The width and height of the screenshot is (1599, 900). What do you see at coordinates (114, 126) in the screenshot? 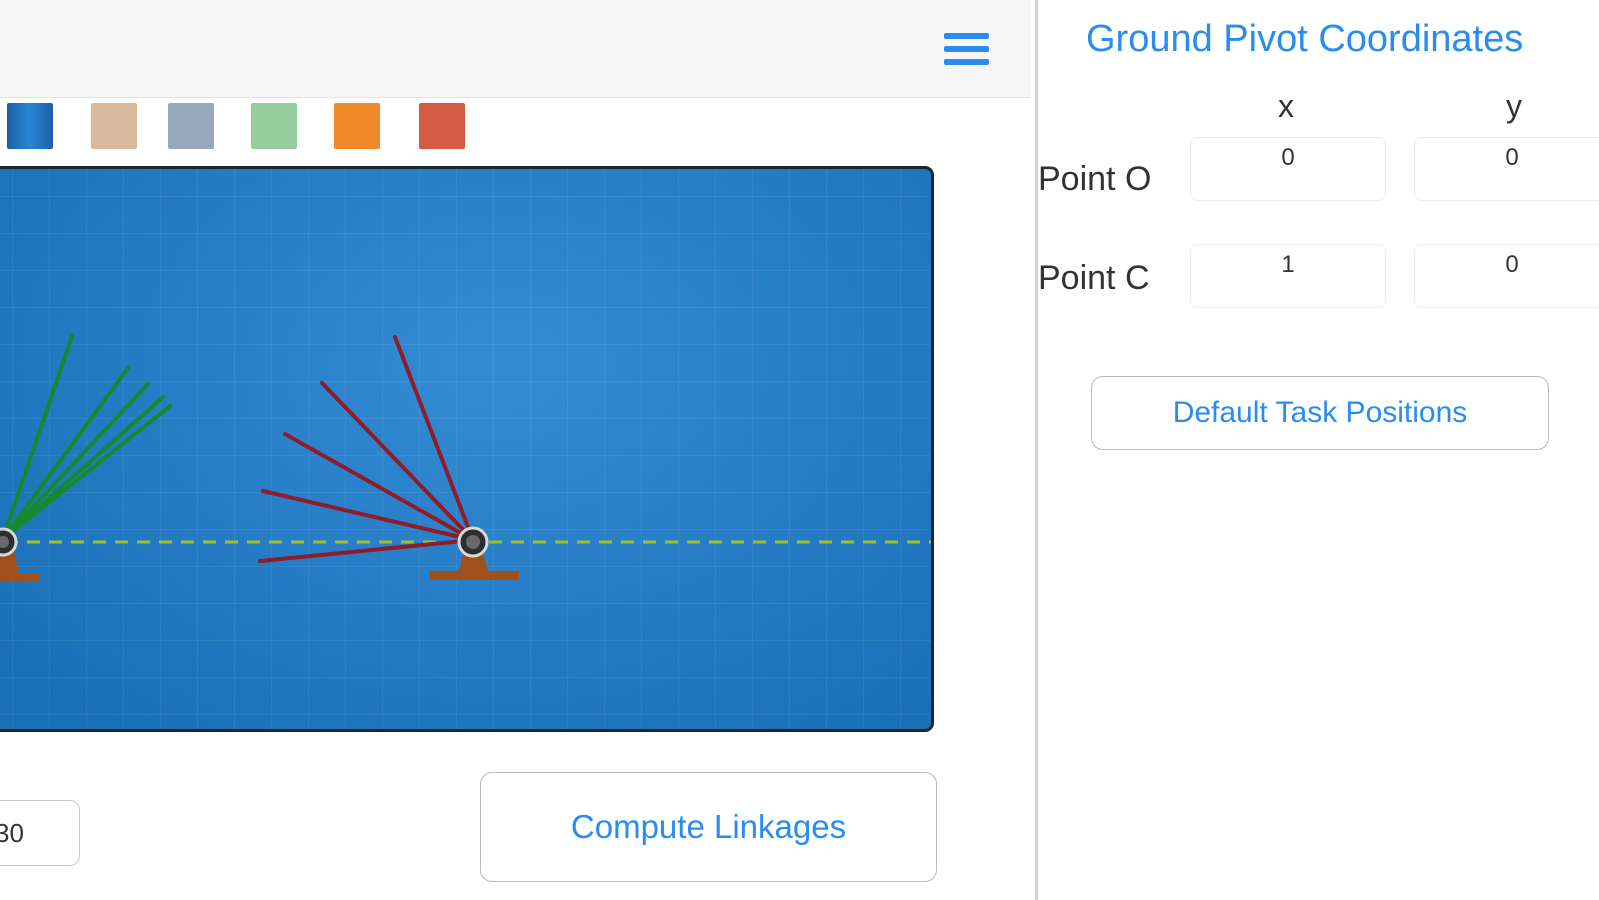
I see `color-swatch-tan` at bounding box center [114, 126].